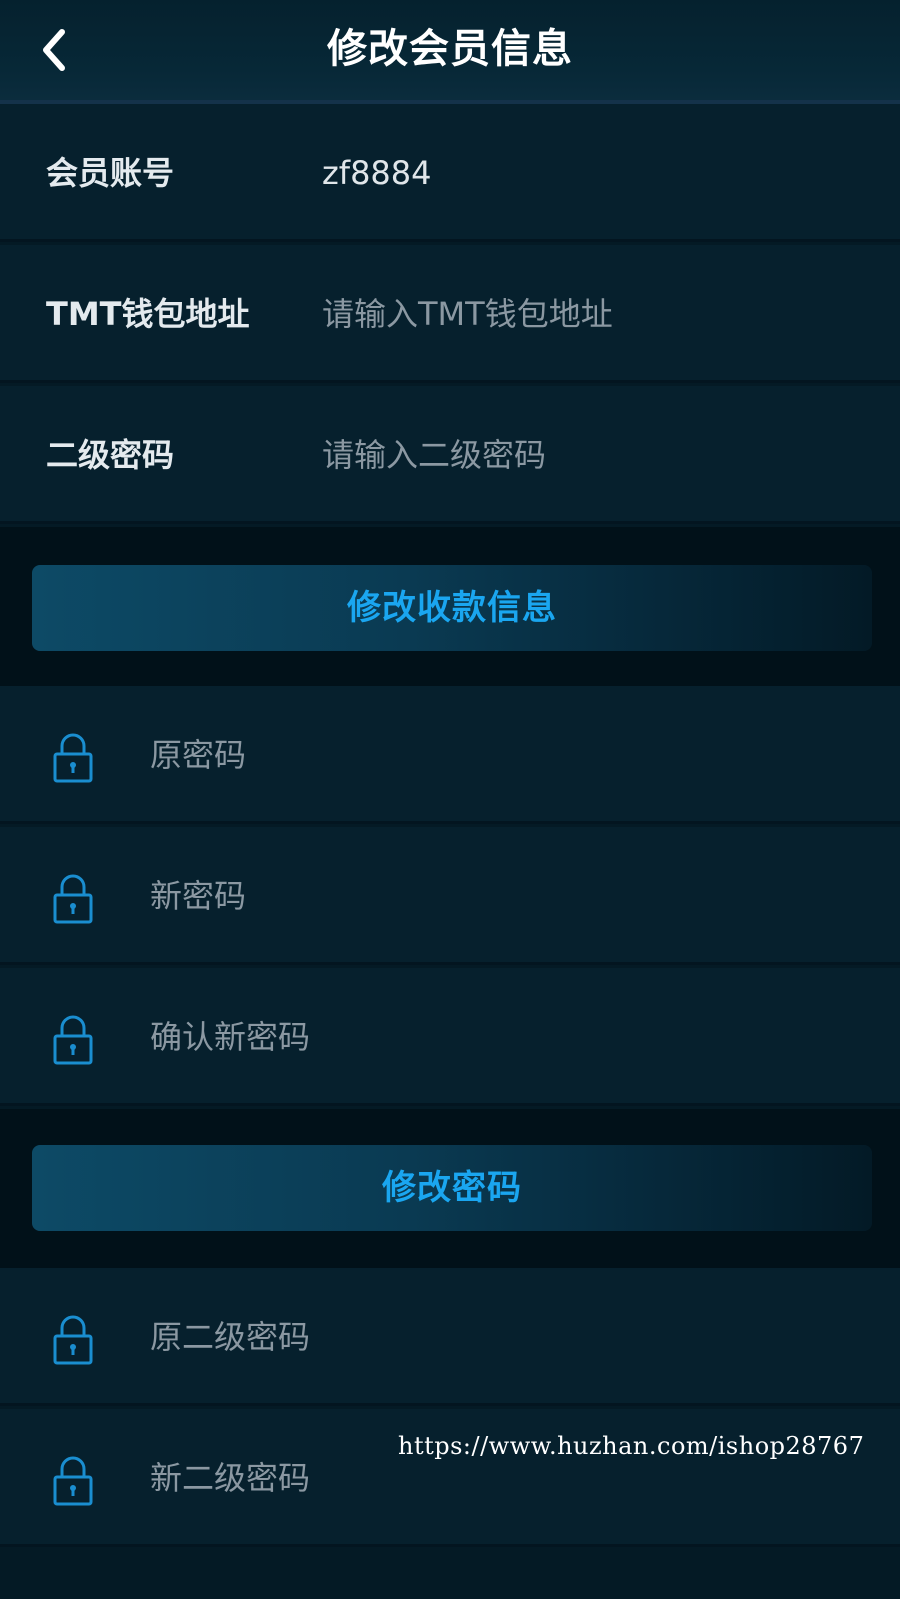 The height and width of the screenshot is (1599, 900). What do you see at coordinates (510, 755) in the screenshot?
I see `old-password-input` at bounding box center [510, 755].